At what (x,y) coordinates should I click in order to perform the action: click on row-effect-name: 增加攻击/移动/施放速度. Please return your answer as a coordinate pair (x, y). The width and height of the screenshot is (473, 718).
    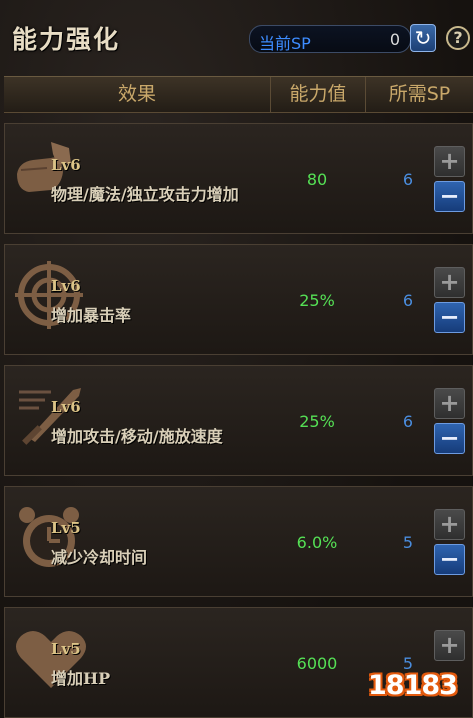
    Looking at the image, I should click on (137, 436).